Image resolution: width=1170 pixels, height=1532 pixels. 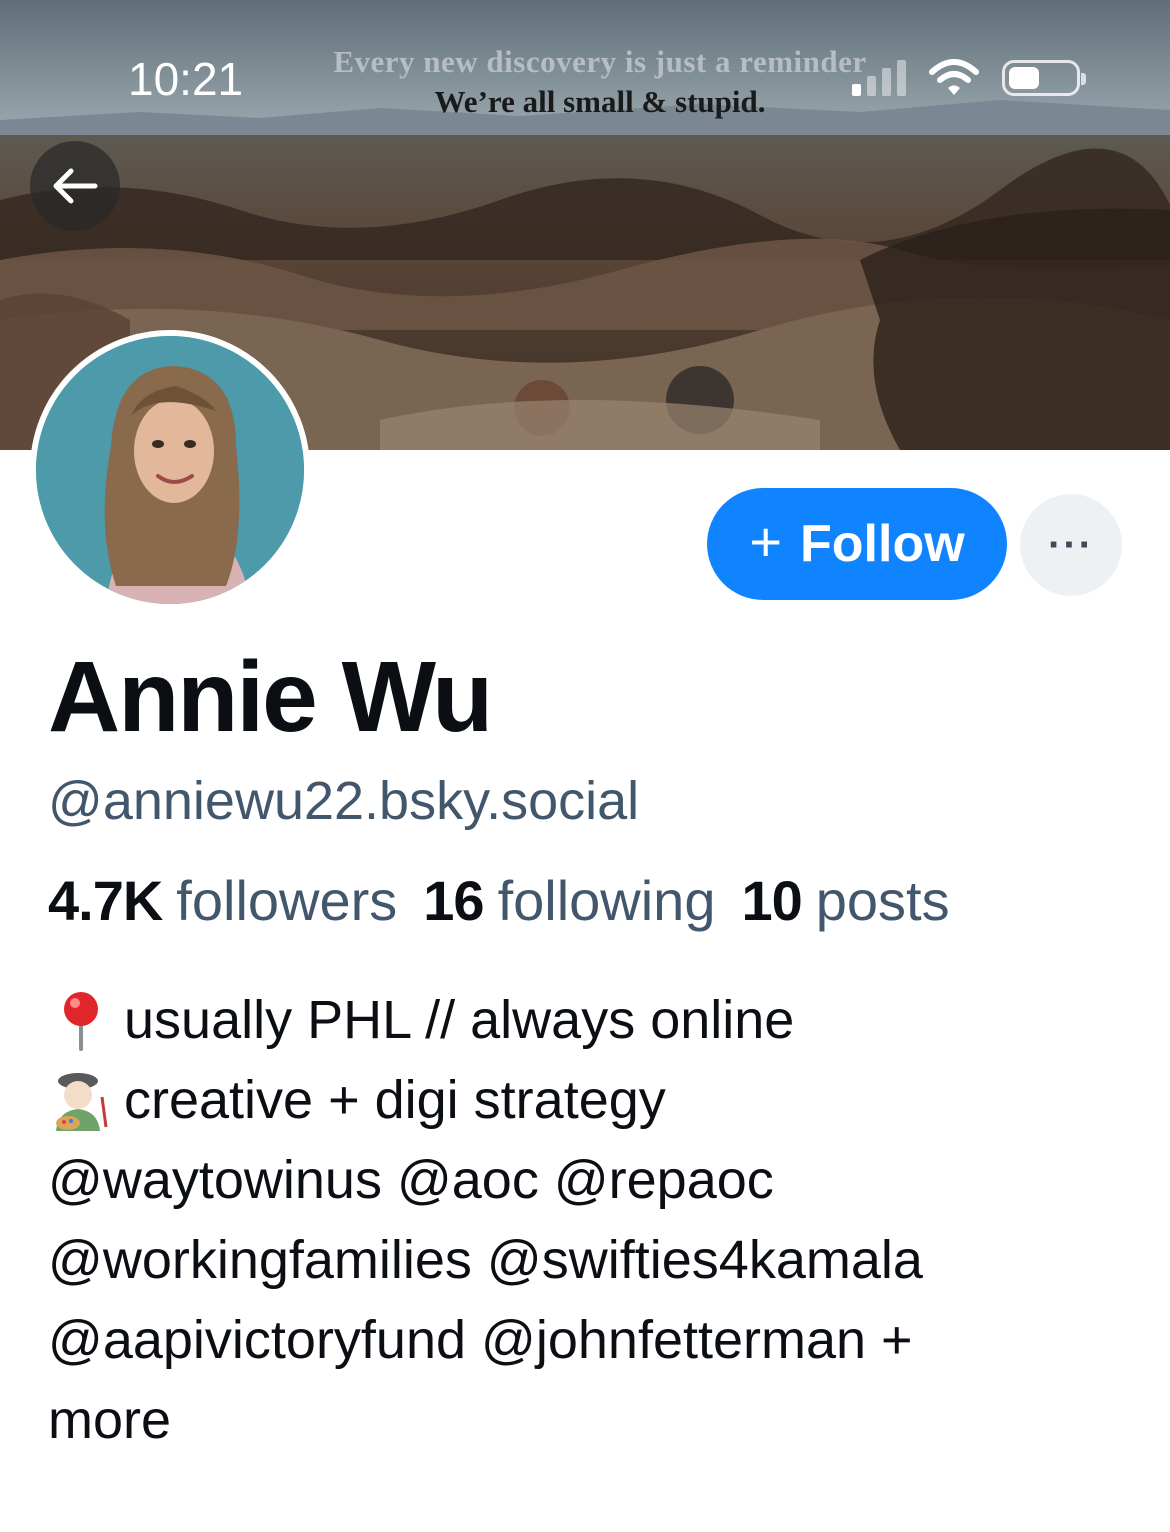 What do you see at coordinates (344, 801) in the screenshot?
I see `profile-handle: @anniewu22.bsky.social` at bounding box center [344, 801].